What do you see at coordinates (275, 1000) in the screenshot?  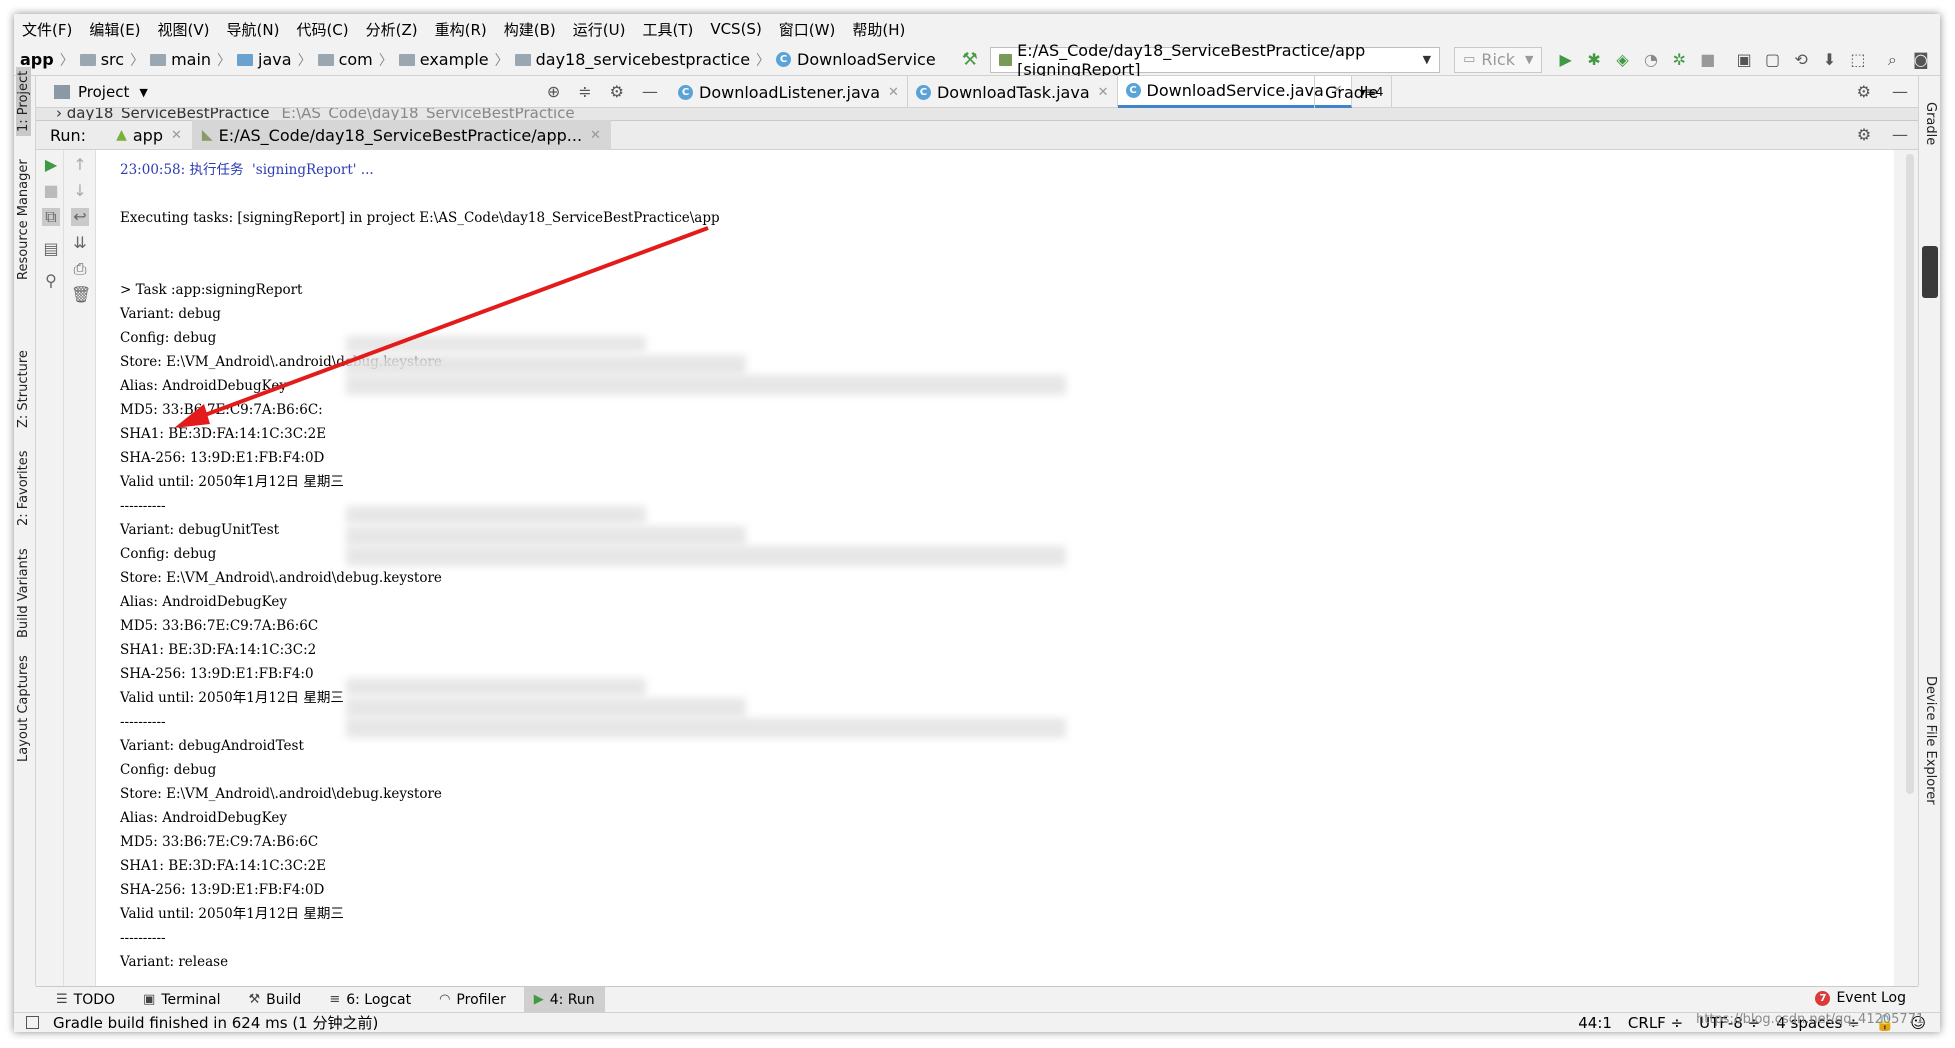 I see `tab-build: ⚒ Build` at bounding box center [275, 1000].